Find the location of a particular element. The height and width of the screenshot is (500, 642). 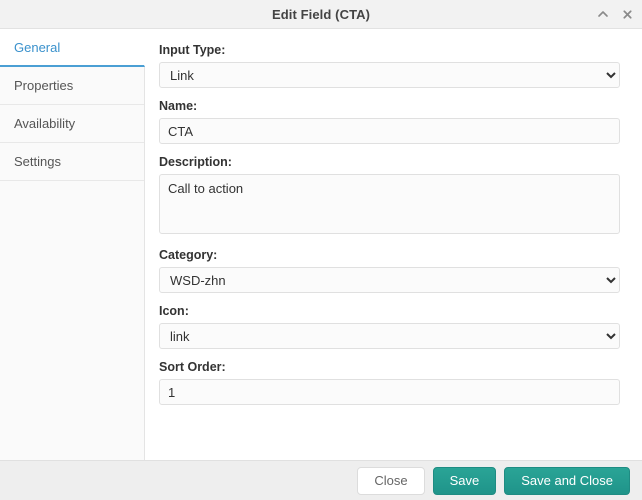

sidebar-item-availability: Availability is located at coordinates (72, 124).